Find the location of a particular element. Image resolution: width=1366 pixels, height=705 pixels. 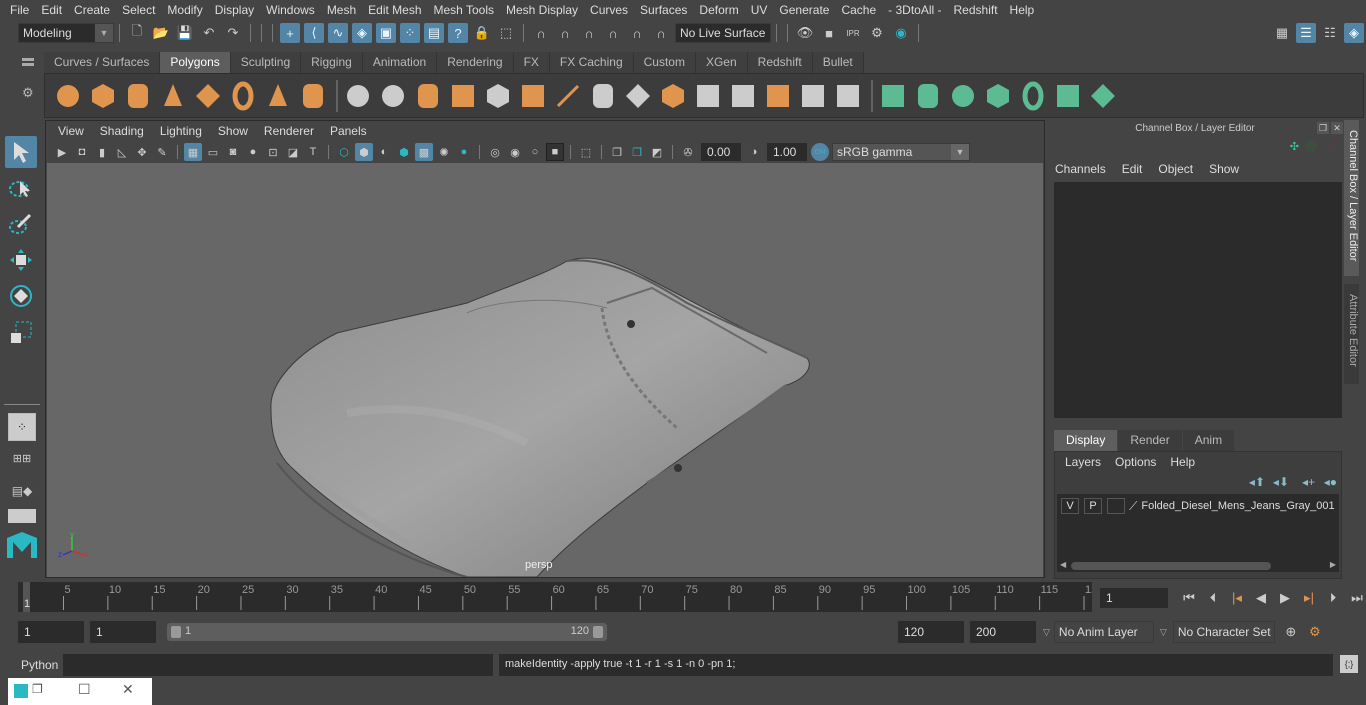

layer-hscrollbar: ◀ ▶ is located at coordinates (1198, 566).